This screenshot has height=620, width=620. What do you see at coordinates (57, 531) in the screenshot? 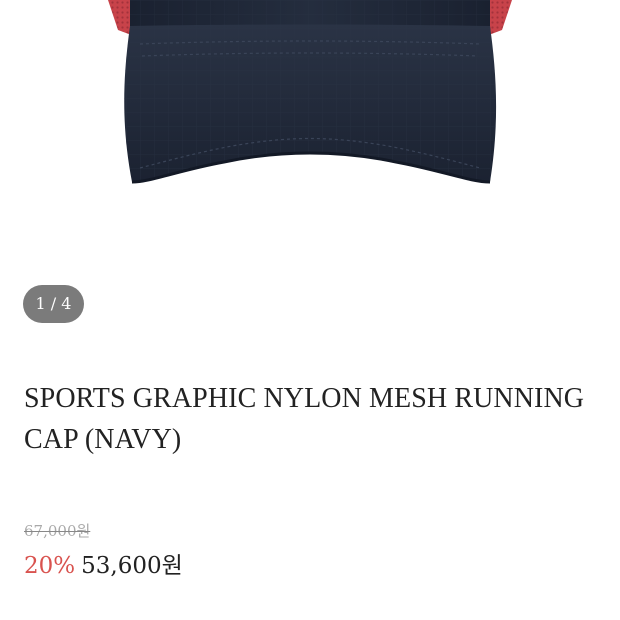
I see `original-price: 67,000원` at bounding box center [57, 531].